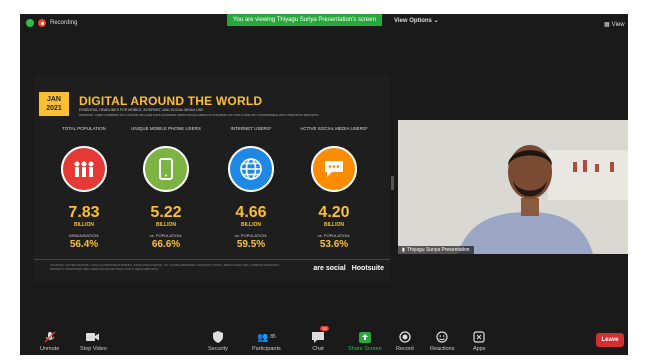 Image resolution: width=648 pixels, height=362 pixels. I want to click on date-badge: JAN 2021, so click(54, 104).